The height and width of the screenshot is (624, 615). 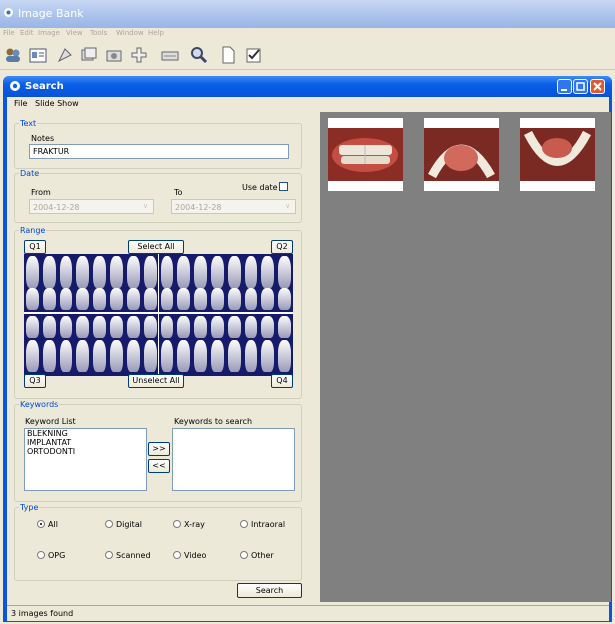 What do you see at coordinates (254, 55) in the screenshot?
I see `checklist-icon` at bounding box center [254, 55].